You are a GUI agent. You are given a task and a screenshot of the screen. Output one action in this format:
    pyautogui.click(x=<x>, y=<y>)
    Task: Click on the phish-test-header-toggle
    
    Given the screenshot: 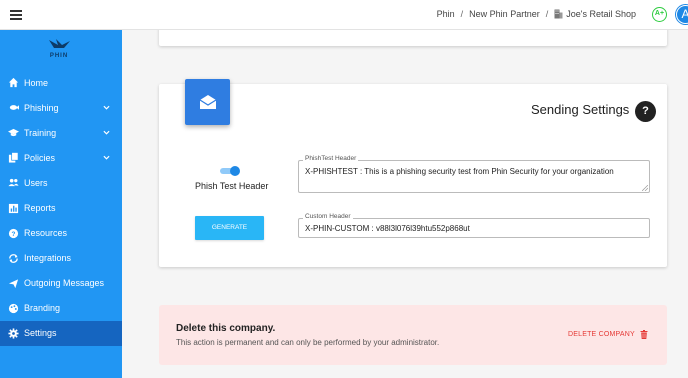 What is the action you would take?
    pyautogui.click(x=230, y=171)
    